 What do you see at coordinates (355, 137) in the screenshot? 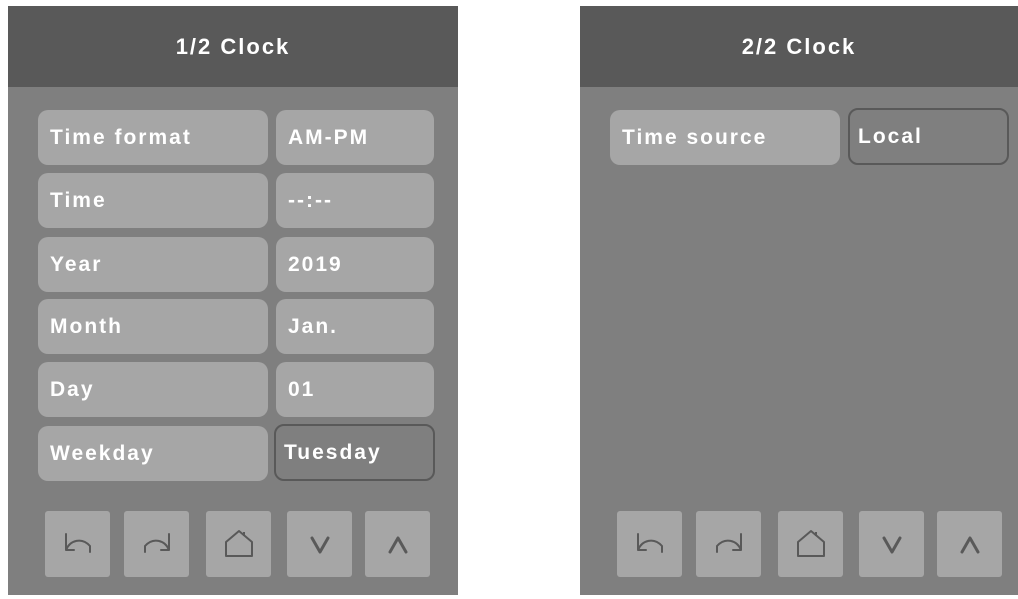
I see `row-value-time-format: AM-PM` at bounding box center [355, 137].